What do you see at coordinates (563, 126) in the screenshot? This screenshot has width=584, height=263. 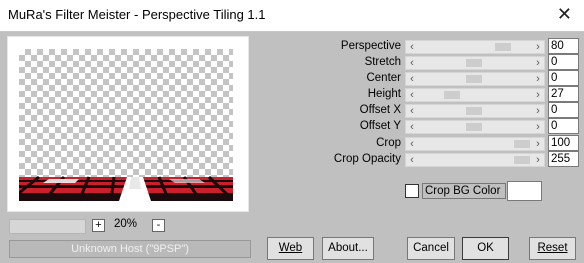 I see `offset-y-value-field: 0` at bounding box center [563, 126].